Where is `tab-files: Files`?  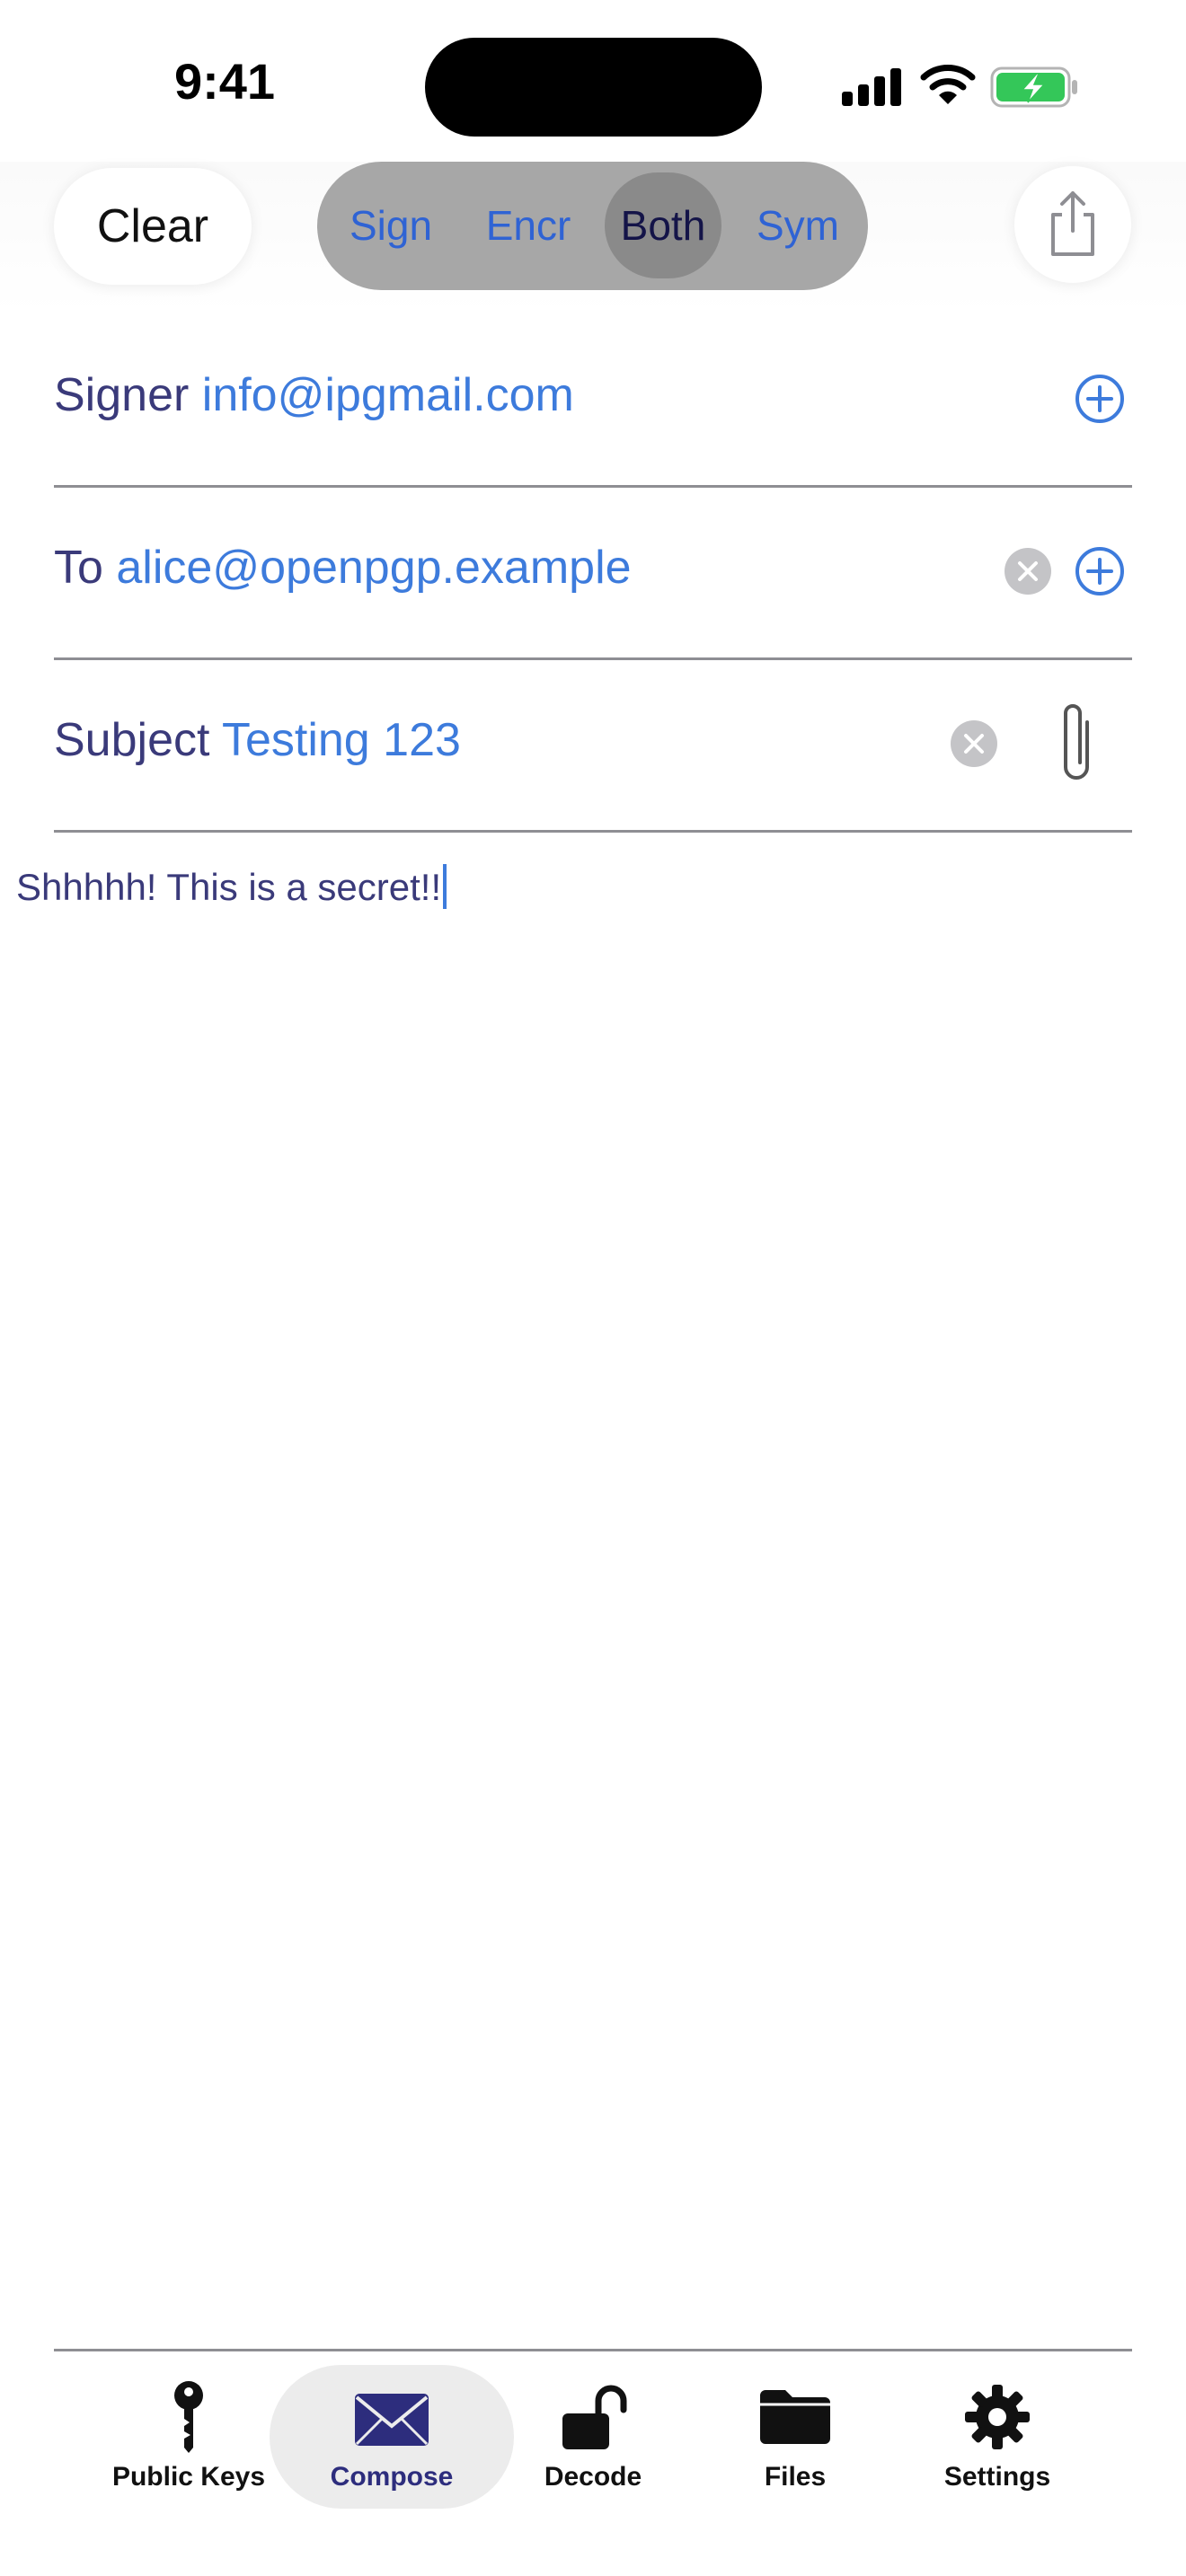
tab-files: Files is located at coordinates (795, 2437).